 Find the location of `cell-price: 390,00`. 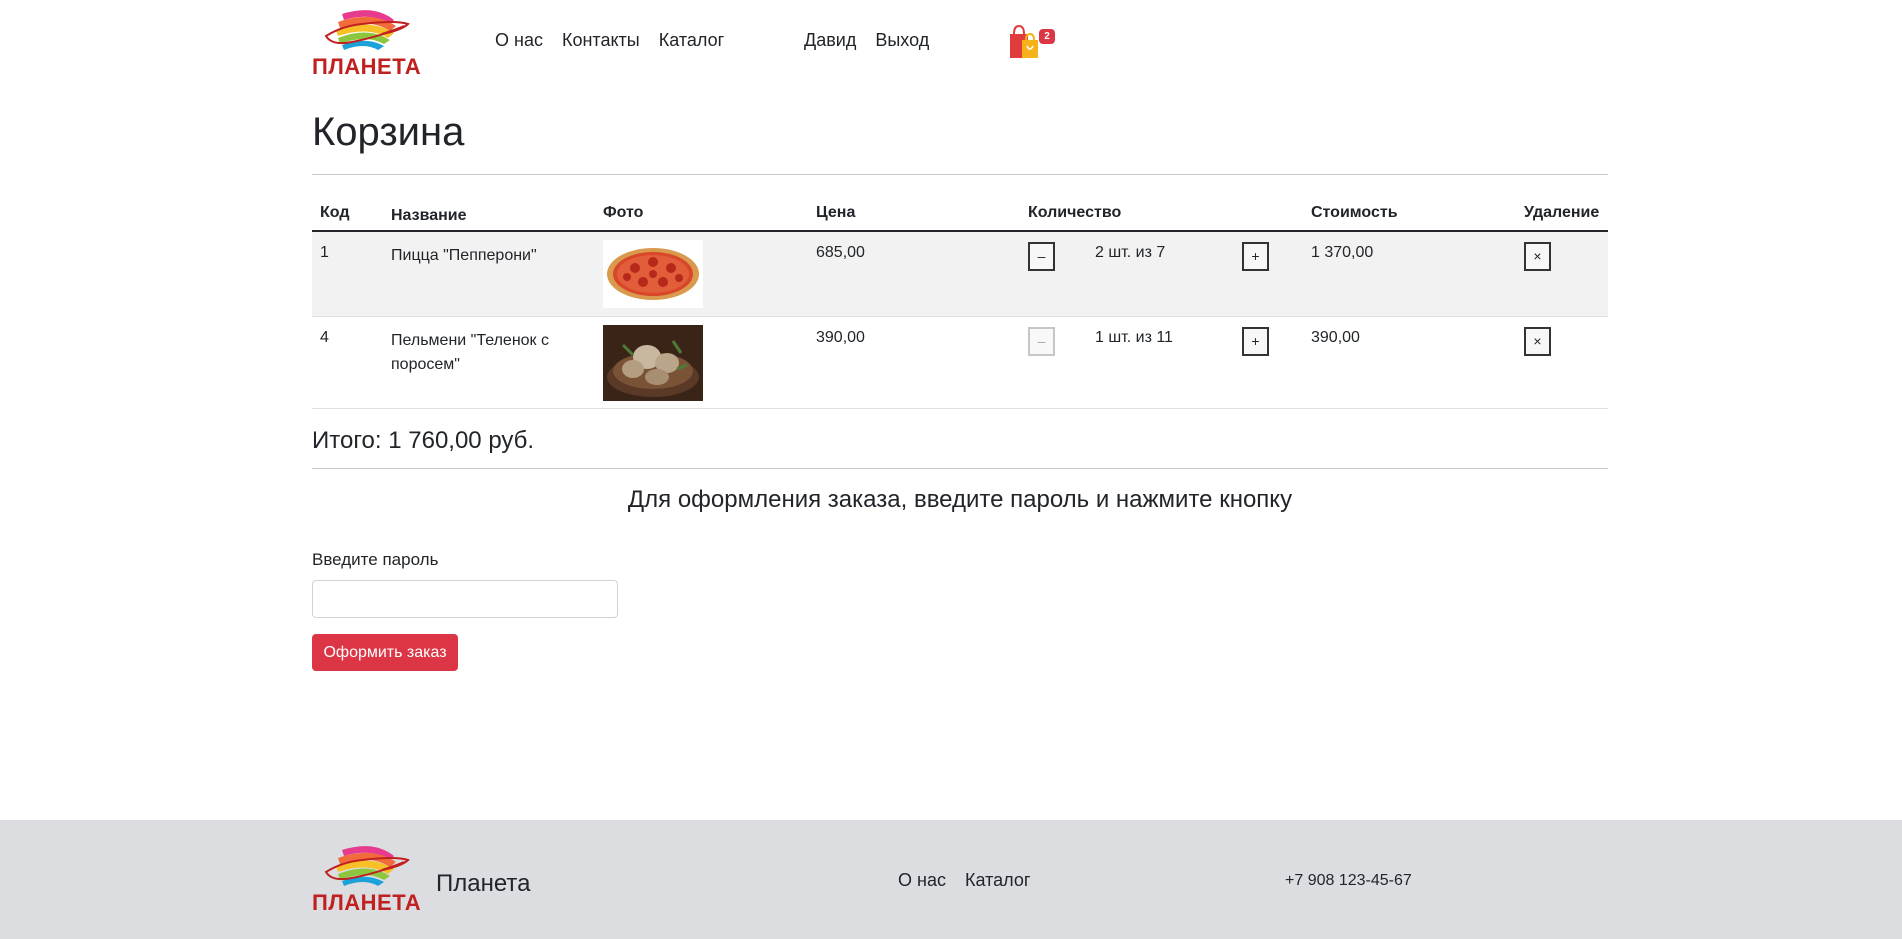

cell-price: 390,00 is located at coordinates (840, 337).